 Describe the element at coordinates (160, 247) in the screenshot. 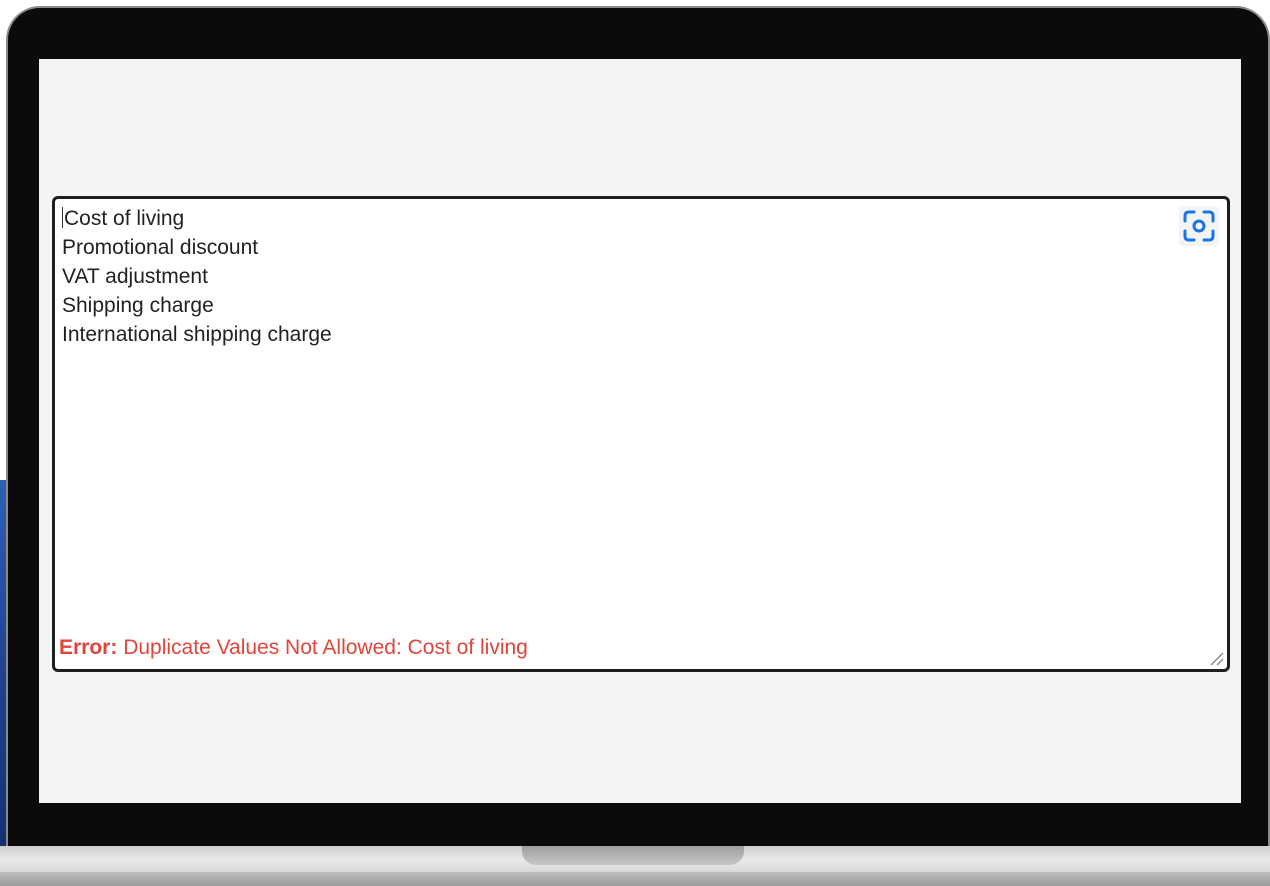

I see `textarea-line: Promotional discount` at that location.